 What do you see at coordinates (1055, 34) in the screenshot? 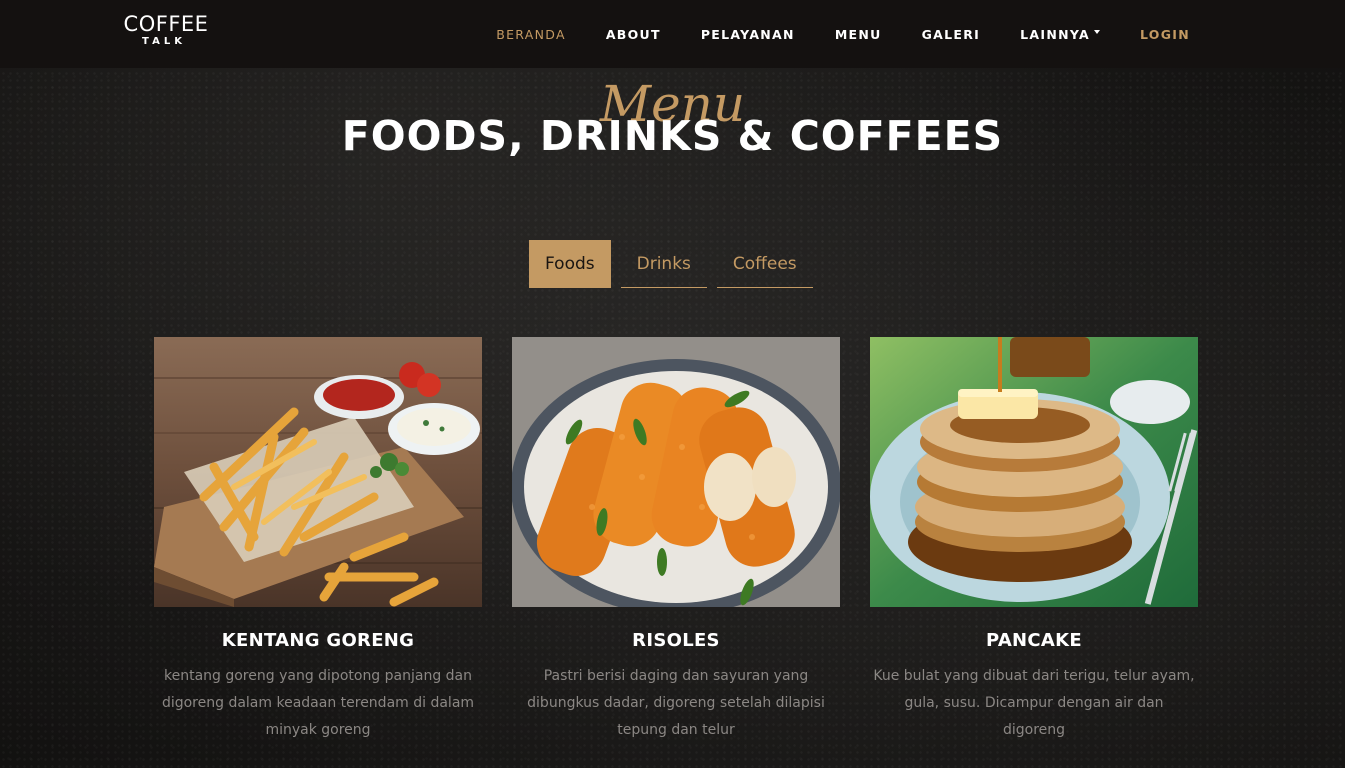
I see `nav-dropdown-label: LAINNYA` at bounding box center [1055, 34].